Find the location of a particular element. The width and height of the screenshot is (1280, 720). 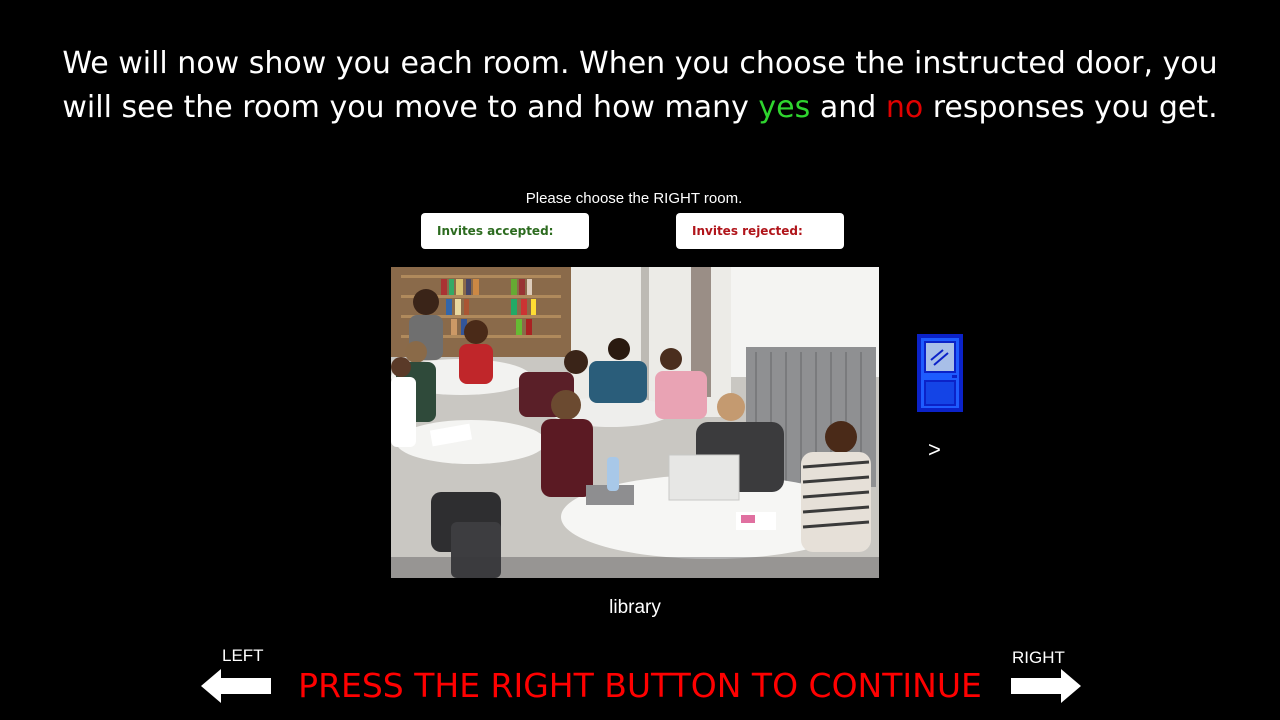

invites-accepted-box: Invites accepted: is located at coordinates (505, 231).